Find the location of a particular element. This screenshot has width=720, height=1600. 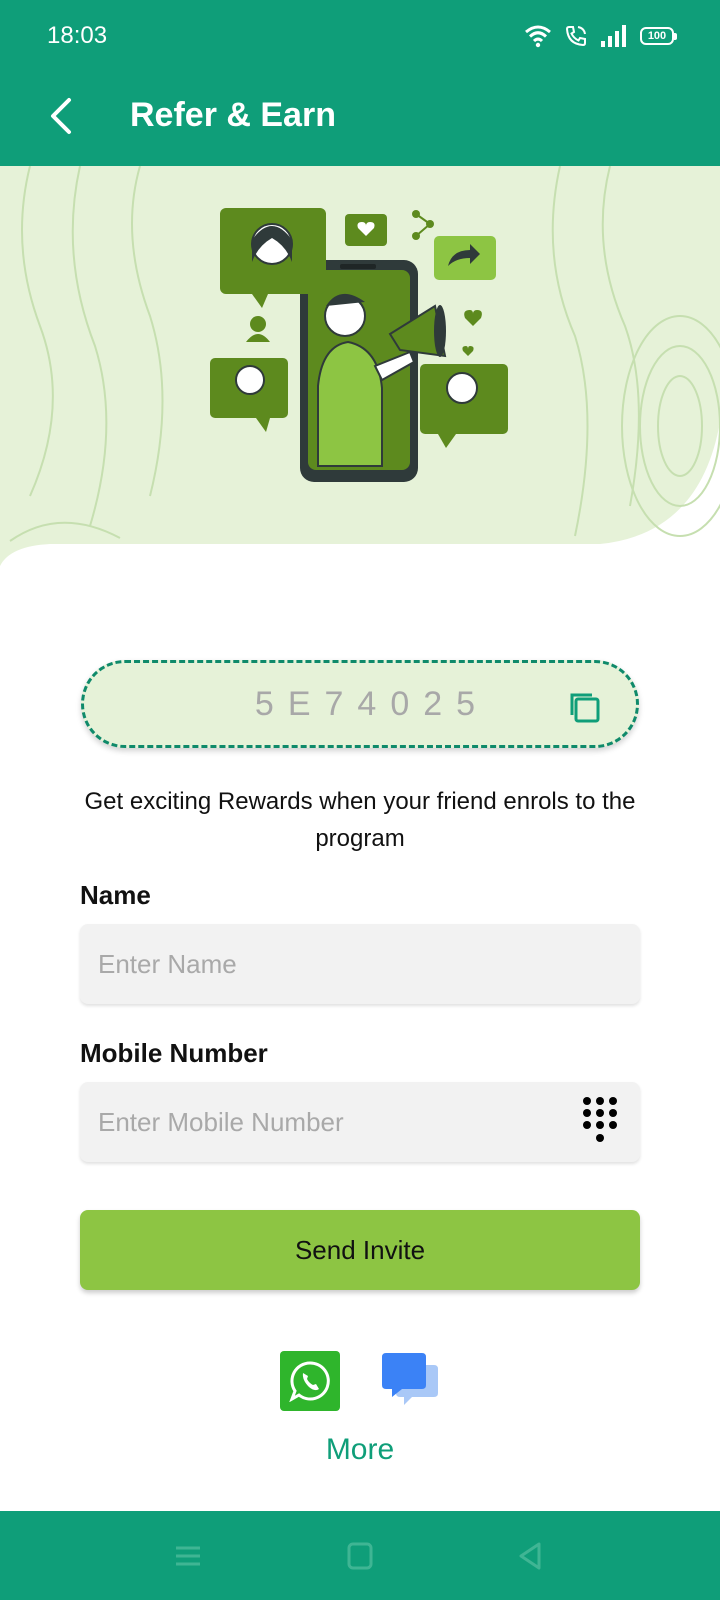

status-icons: 100 is located at coordinates (600, 36).